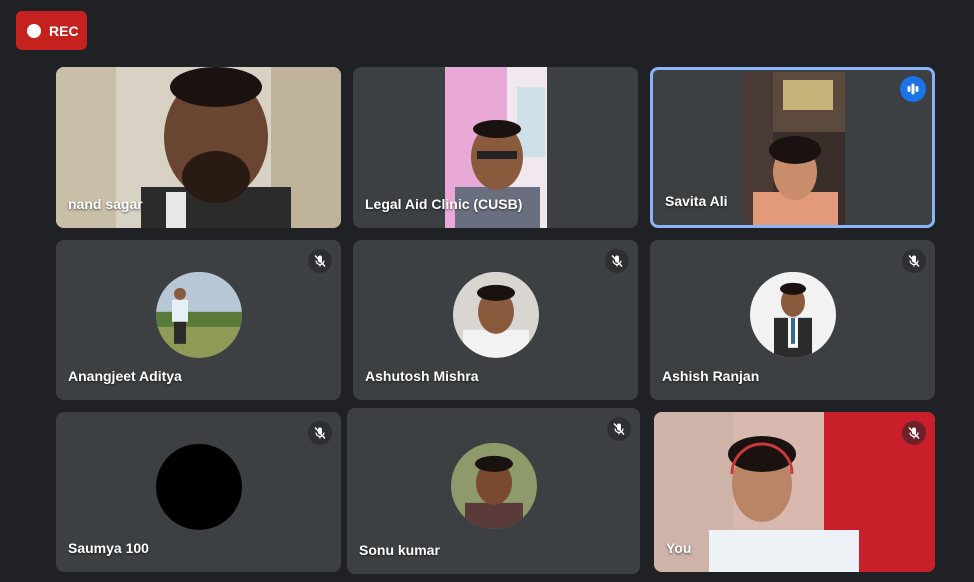 Image resolution: width=974 pixels, height=582 pixels. What do you see at coordinates (399, 550) in the screenshot?
I see `participant-name: Sonu kumar` at bounding box center [399, 550].